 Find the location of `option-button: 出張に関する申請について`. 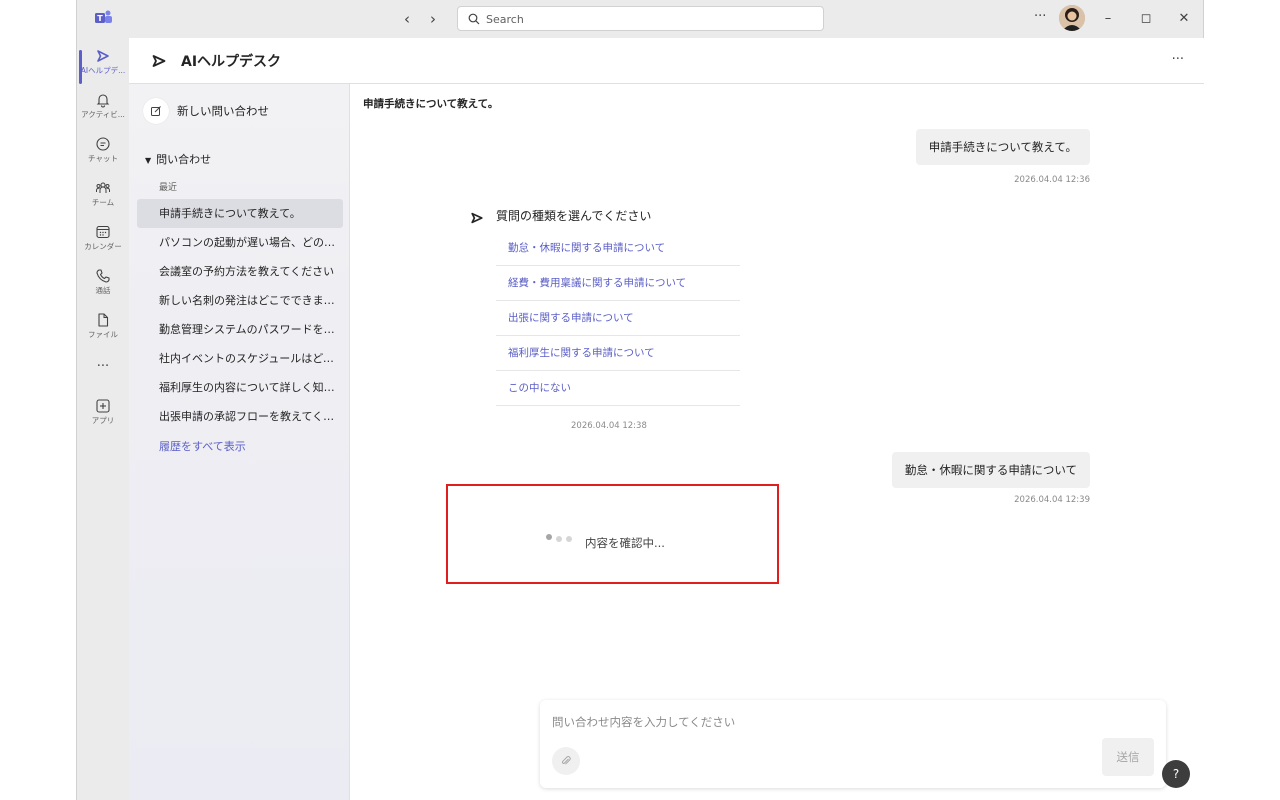

option-button: 出張に関する申請について is located at coordinates (618, 318).